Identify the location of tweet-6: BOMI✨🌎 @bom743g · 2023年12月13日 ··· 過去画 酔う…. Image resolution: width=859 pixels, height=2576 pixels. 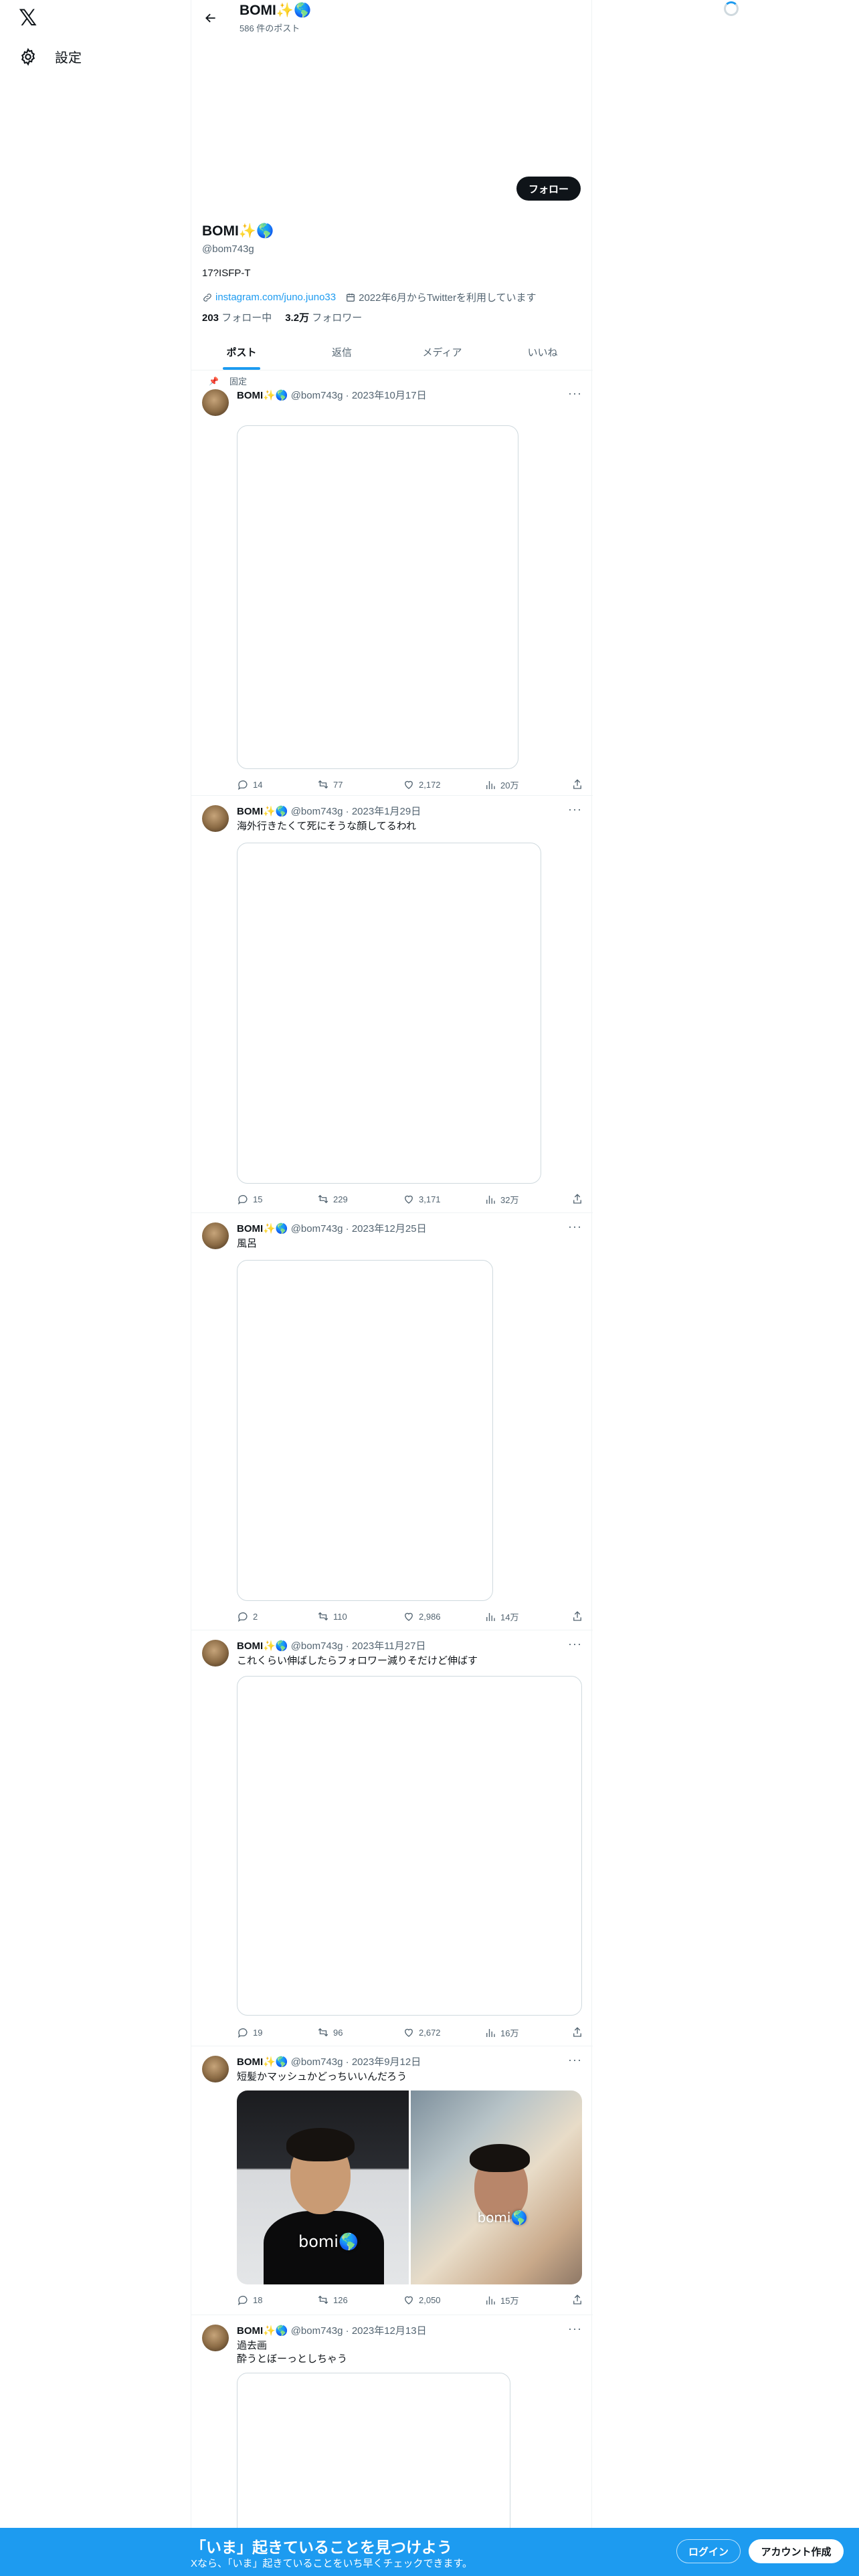
(392, 2444).